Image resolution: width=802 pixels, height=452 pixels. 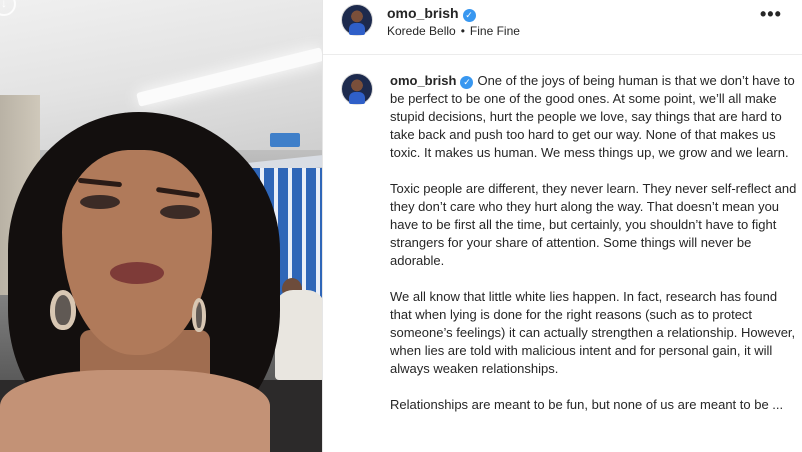 I want to click on right-eye, so click(x=180, y=212).